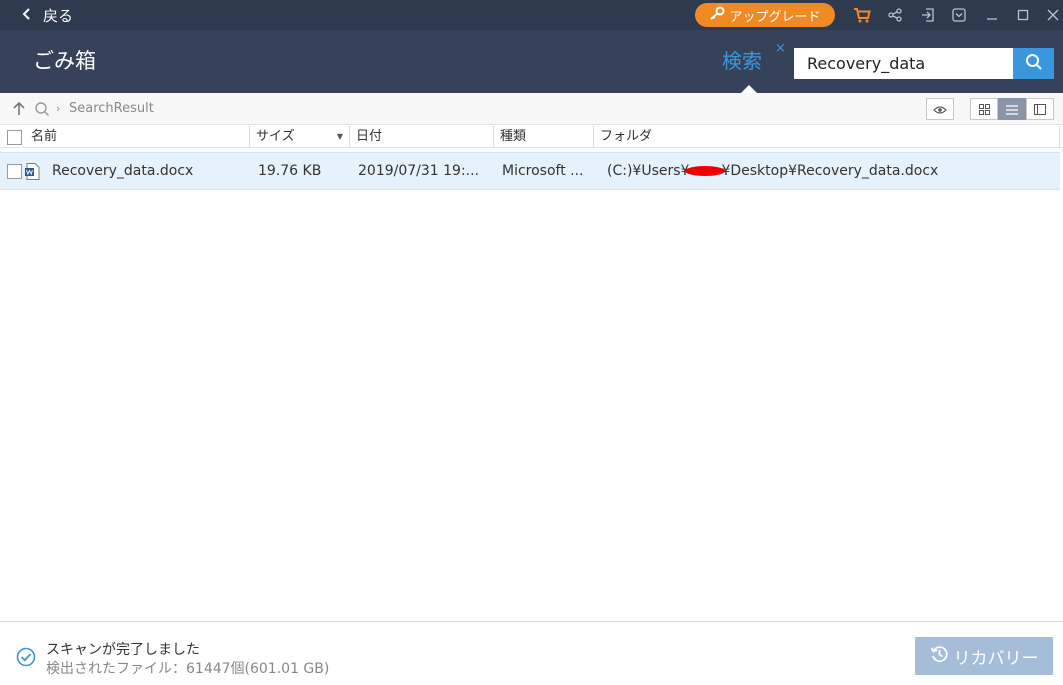 This screenshot has height=685, width=1063. Describe the element at coordinates (544, 137) in the screenshot. I see `column-header-type: 種類` at that location.